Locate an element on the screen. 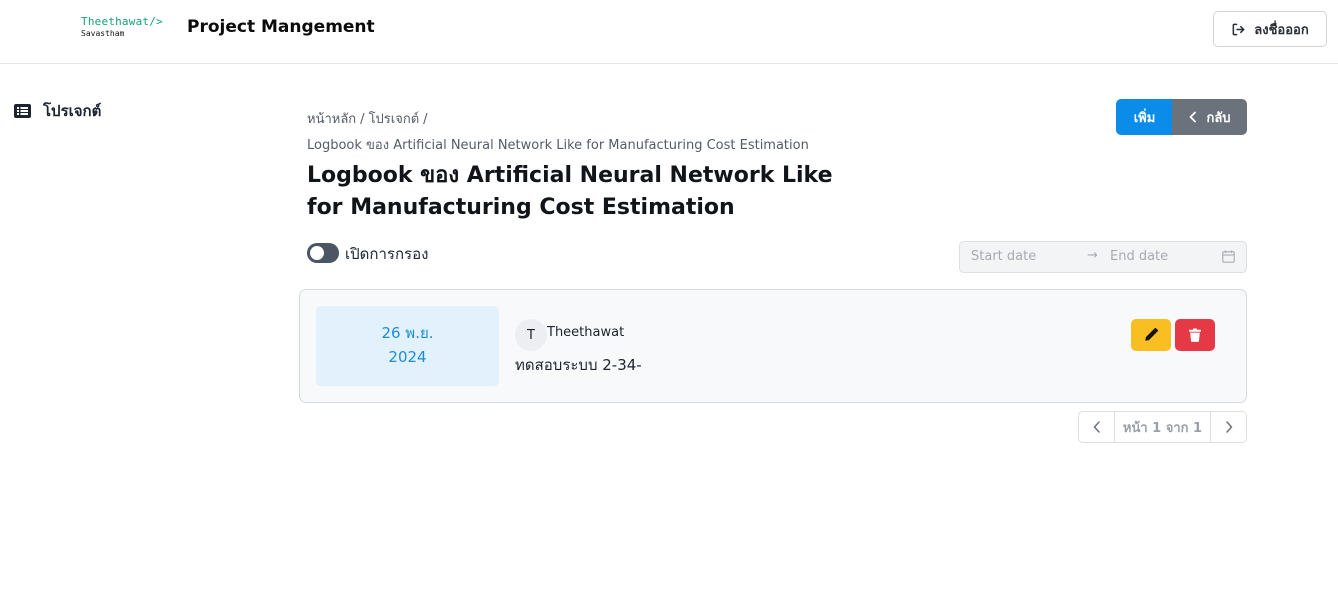 This screenshot has width=1338, height=589. logout-label: ลงชื่อออก is located at coordinates (1281, 30).